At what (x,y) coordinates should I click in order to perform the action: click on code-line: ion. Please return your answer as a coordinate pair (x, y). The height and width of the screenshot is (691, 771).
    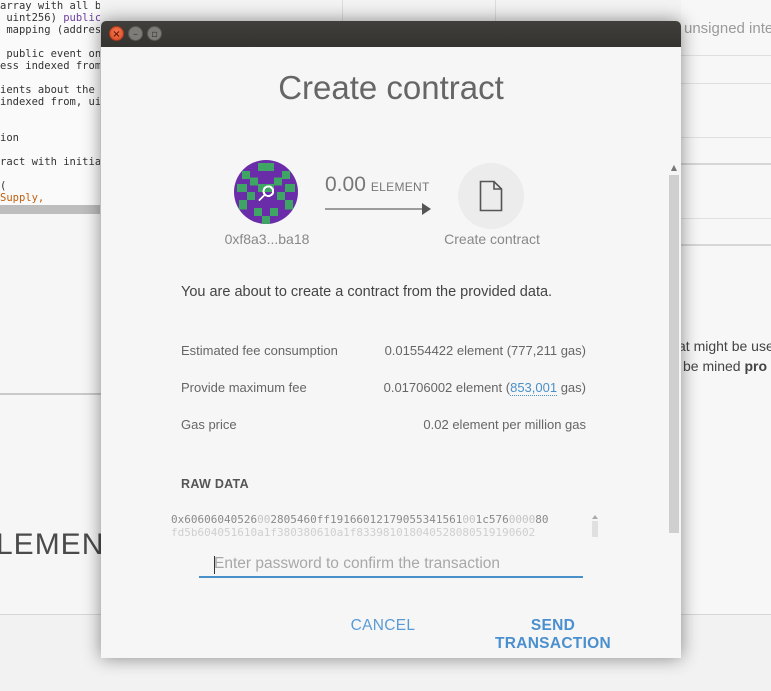
    Looking at the image, I should click on (50, 138).